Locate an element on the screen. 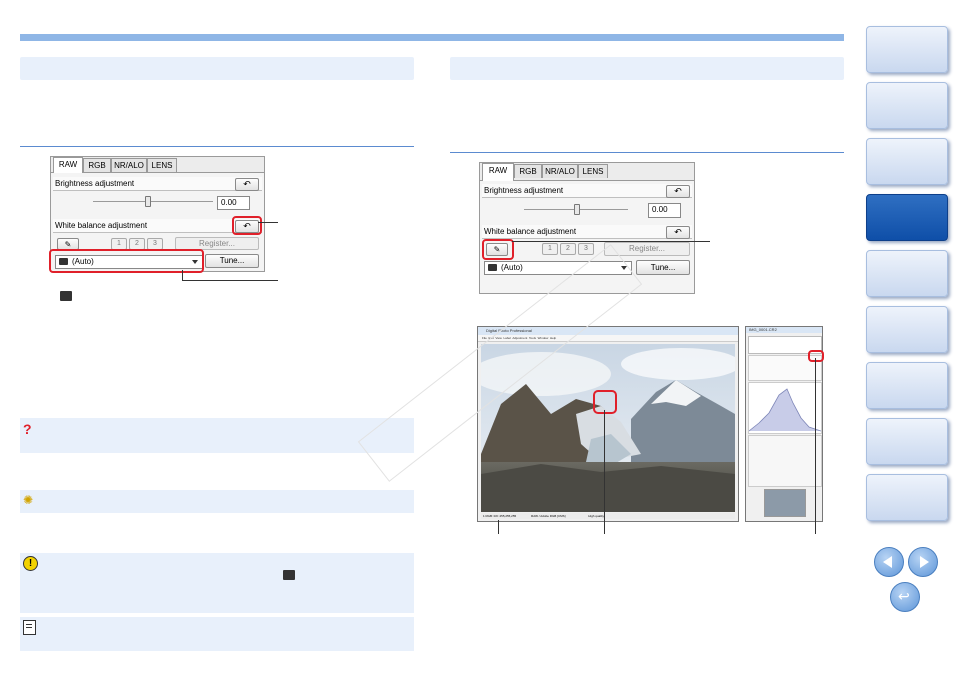 Image resolution: width=954 pixels, height=674 pixels. click-point-highlight is located at coordinates (605, 402).